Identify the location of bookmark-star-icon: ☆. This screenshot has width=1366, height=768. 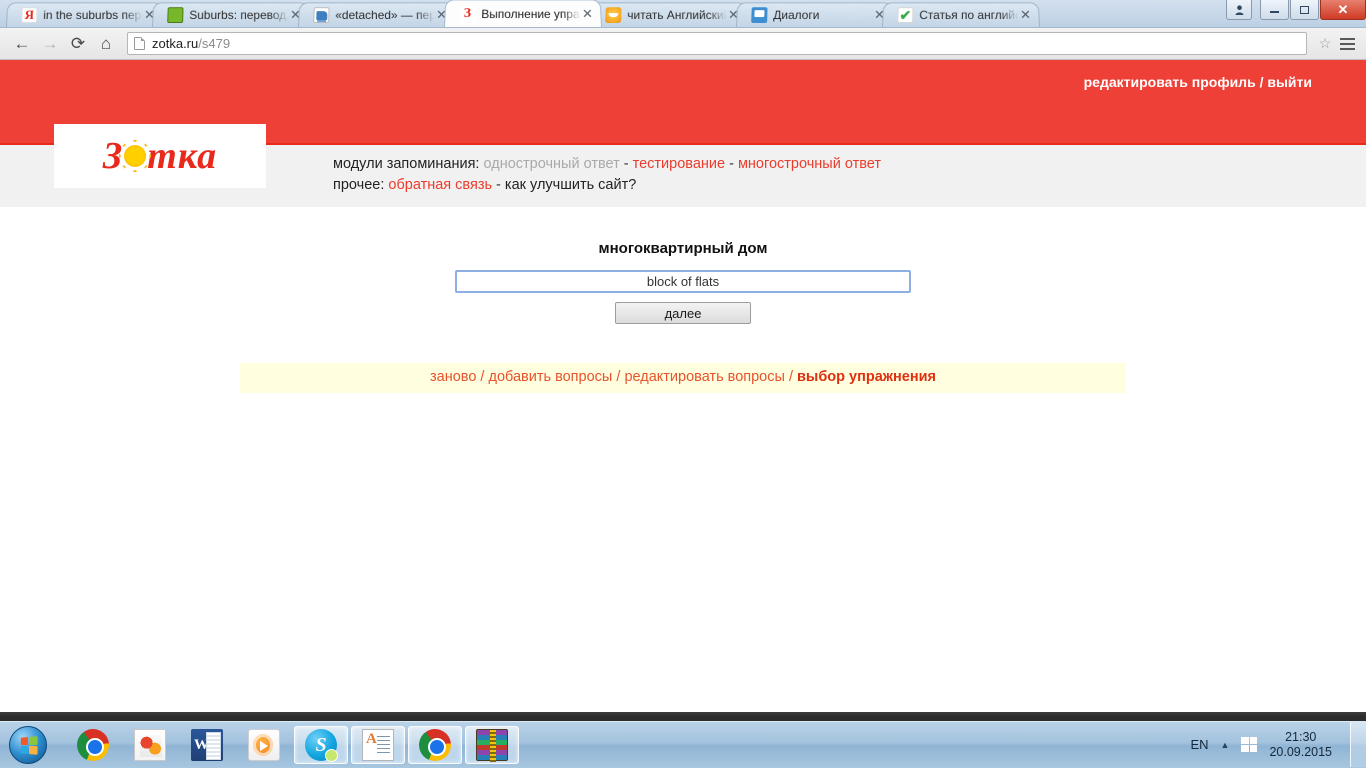
(1325, 43).